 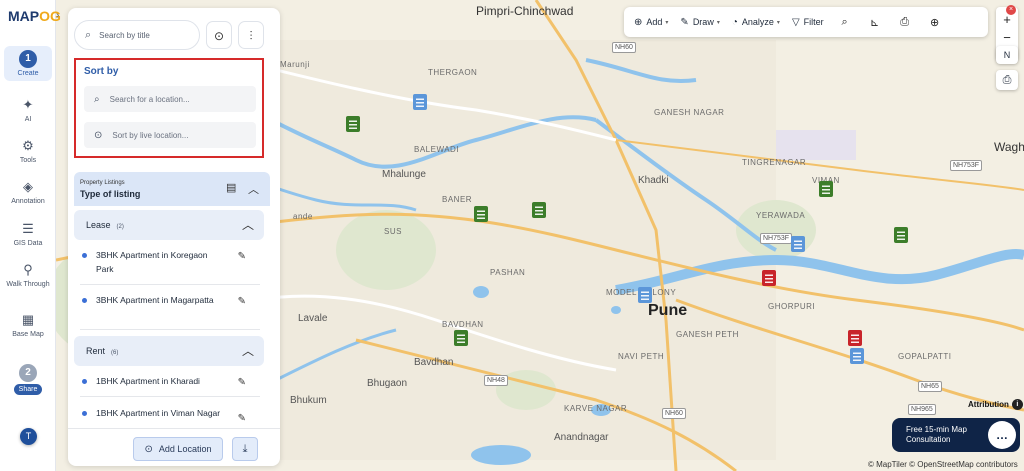 What do you see at coordinates (28, 104) in the screenshot?
I see `ai-icon: ✦` at bounding box center [28, 104].